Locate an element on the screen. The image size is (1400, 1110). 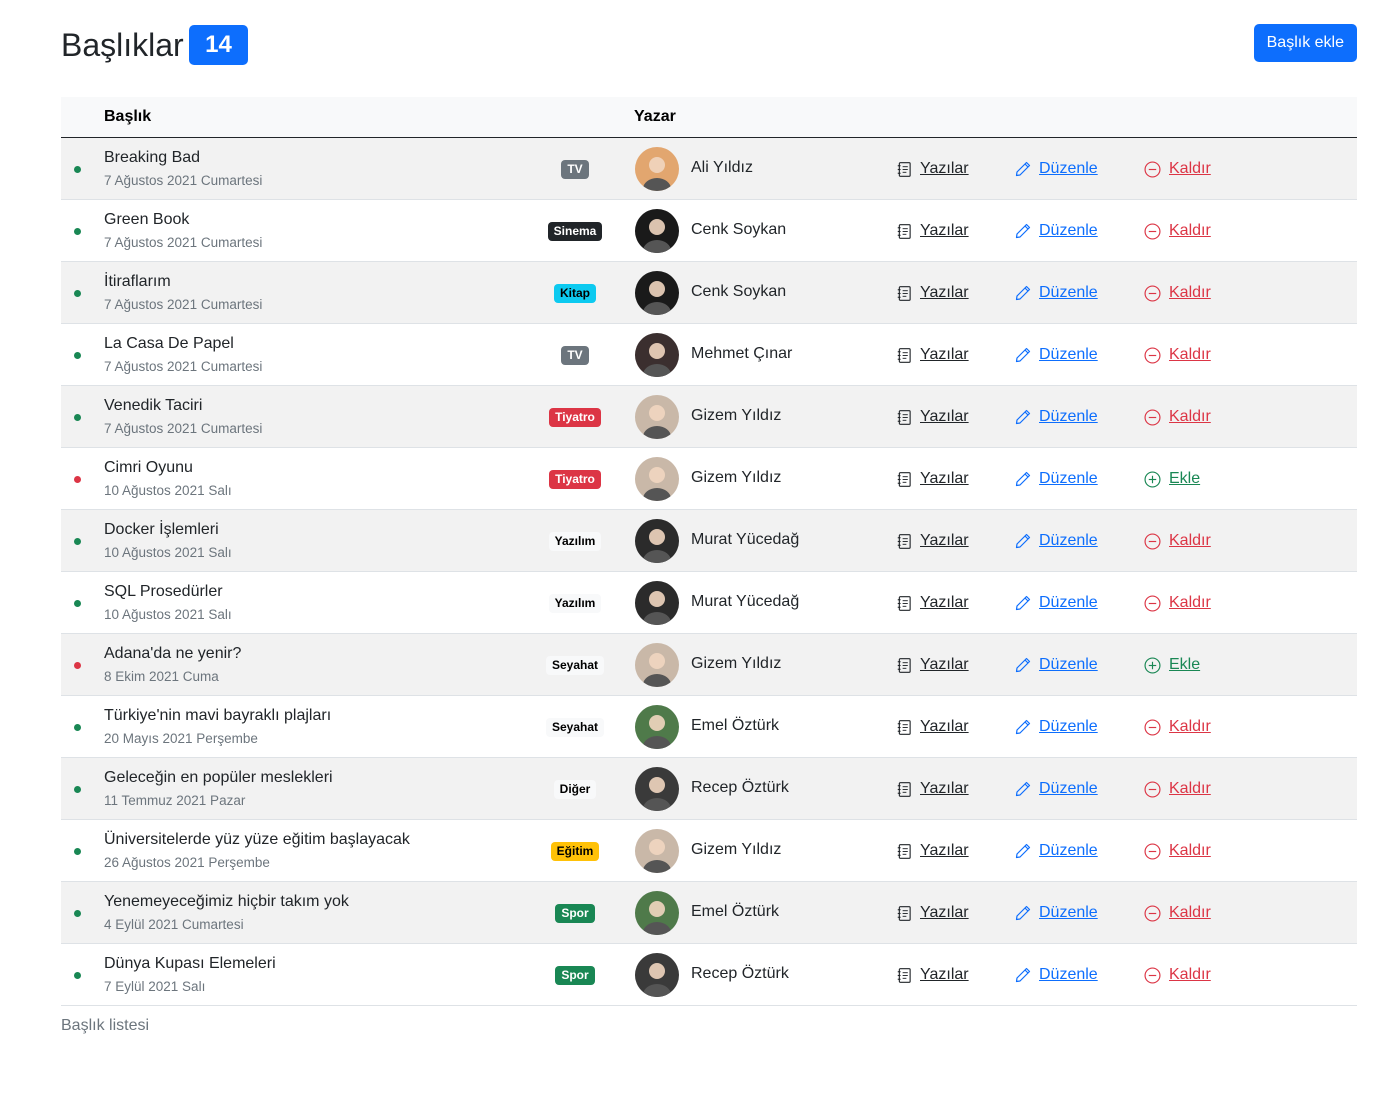
add-title-button: Başlık ekle is located at coordinates (1305, 43).